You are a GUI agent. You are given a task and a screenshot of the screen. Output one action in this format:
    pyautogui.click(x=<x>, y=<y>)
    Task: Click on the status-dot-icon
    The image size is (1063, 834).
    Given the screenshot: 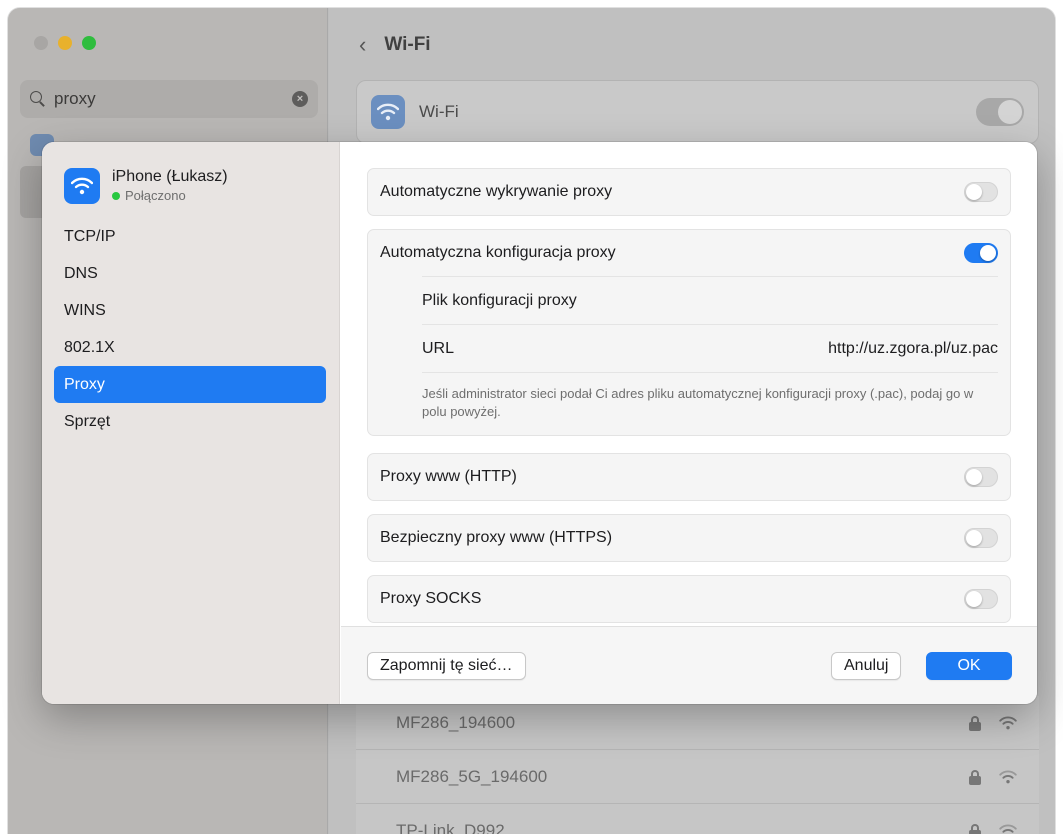 What is the action you would take?
    pyautogui.click(x=116, y=195)
    